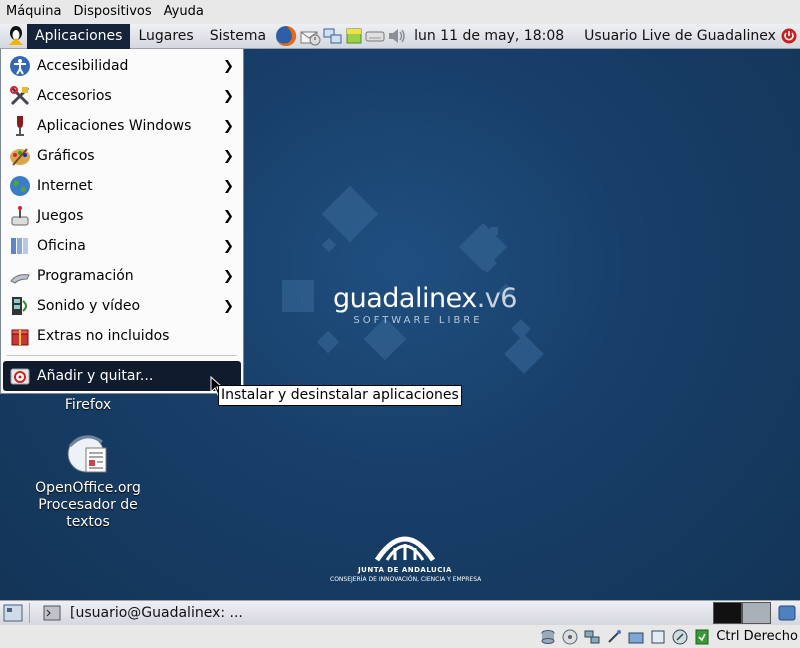 The image size is (800, 648). I want to click on vbox-menu-ayuda: Ayuda, so click(184, 12).